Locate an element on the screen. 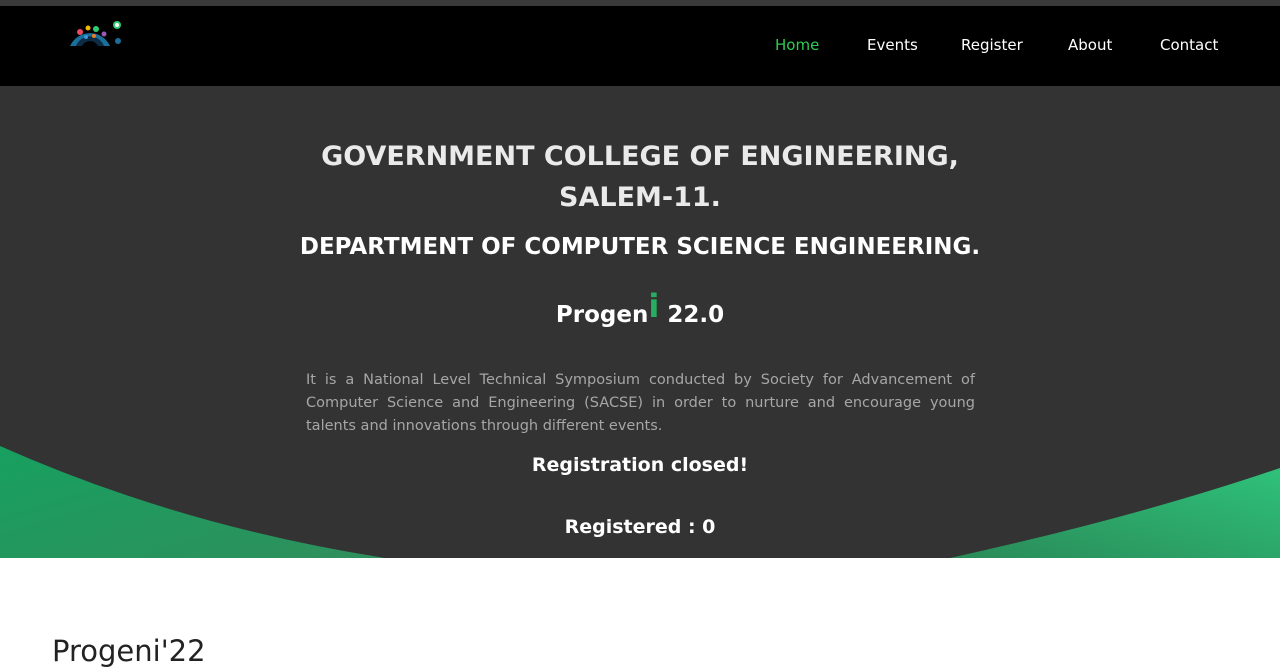  brand-accent-letter: i is located at coordinates (654, 306).